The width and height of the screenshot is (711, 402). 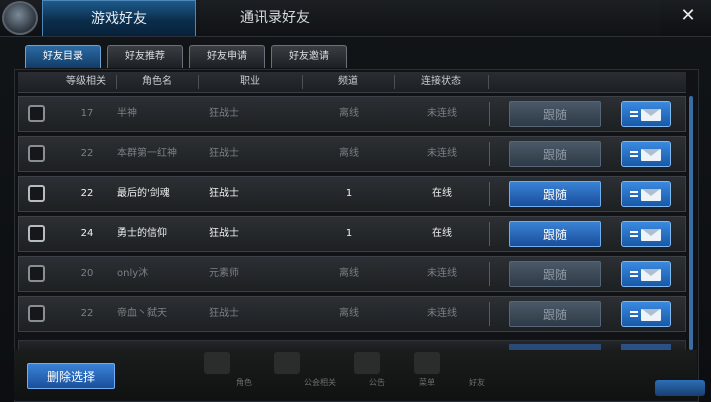 What do you see at coordinates (309, 56) in the screenshot?
I see `subtab-friend-invite: 好友邀请` at bounding box center [309, 56].